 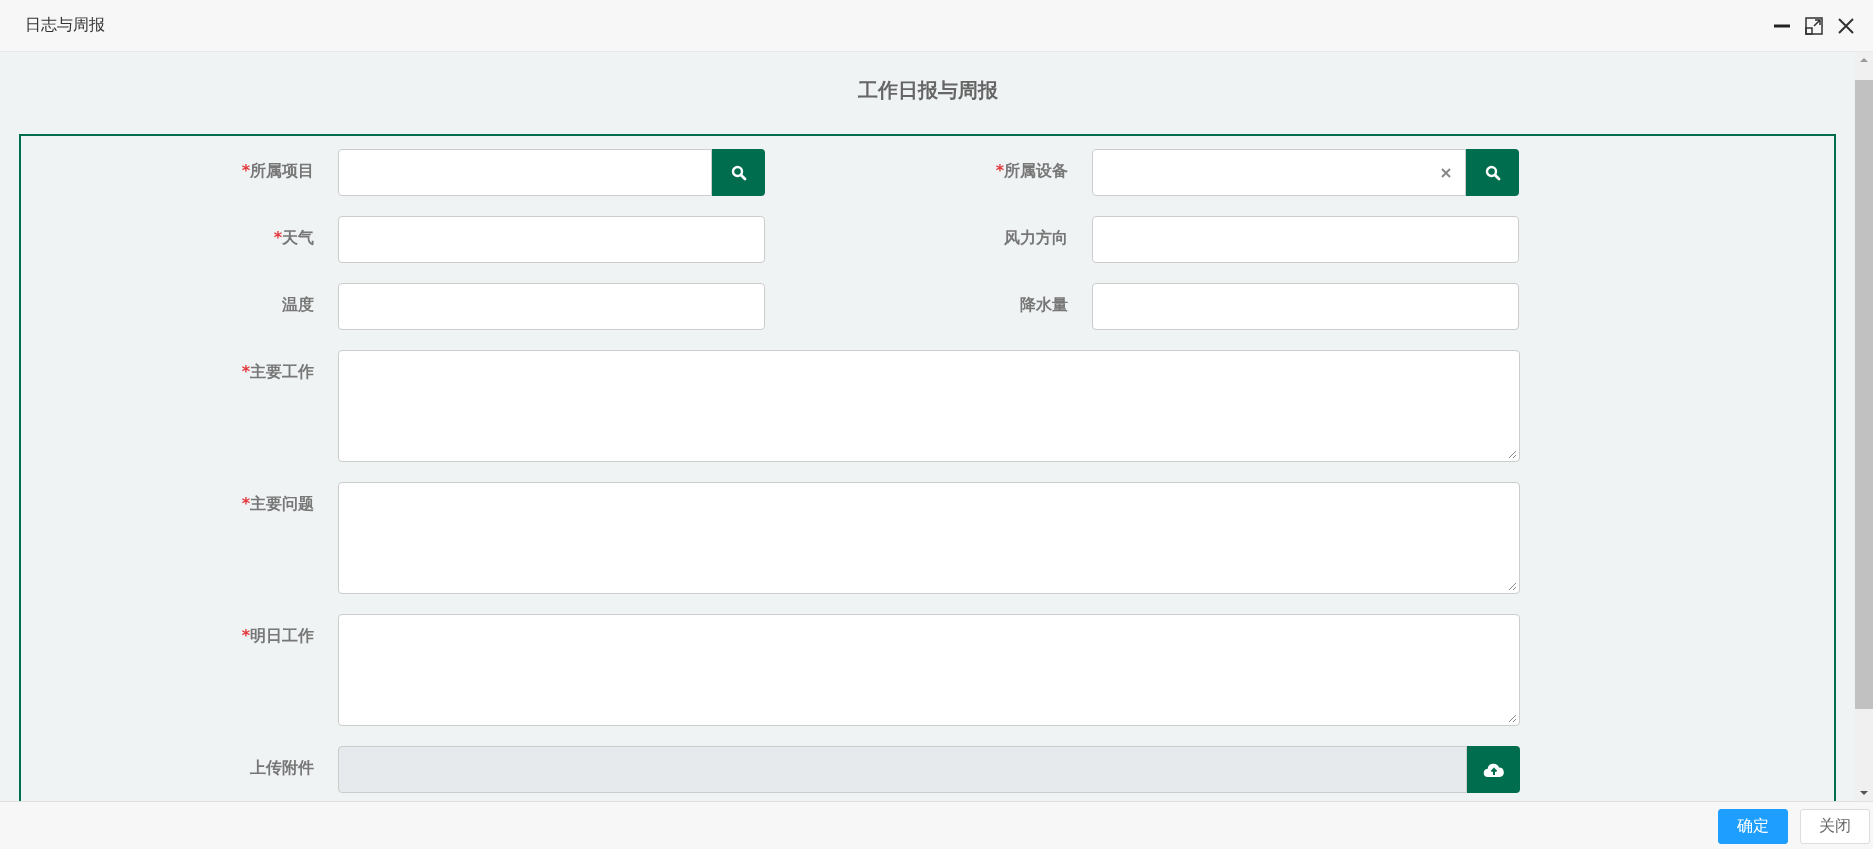 I want to click on field-label: *主要工作, so click(x=277, y=372).